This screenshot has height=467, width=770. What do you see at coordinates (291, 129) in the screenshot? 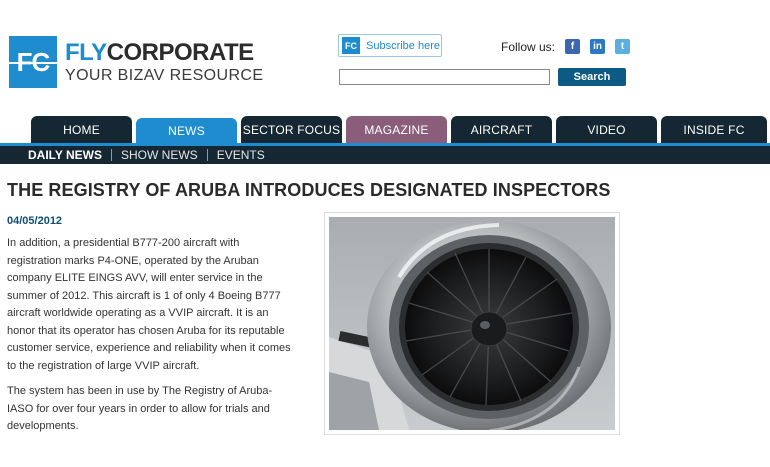
I see `tab-sector-focus: SECTOR FOCUS` at bounding box center [291, 129].